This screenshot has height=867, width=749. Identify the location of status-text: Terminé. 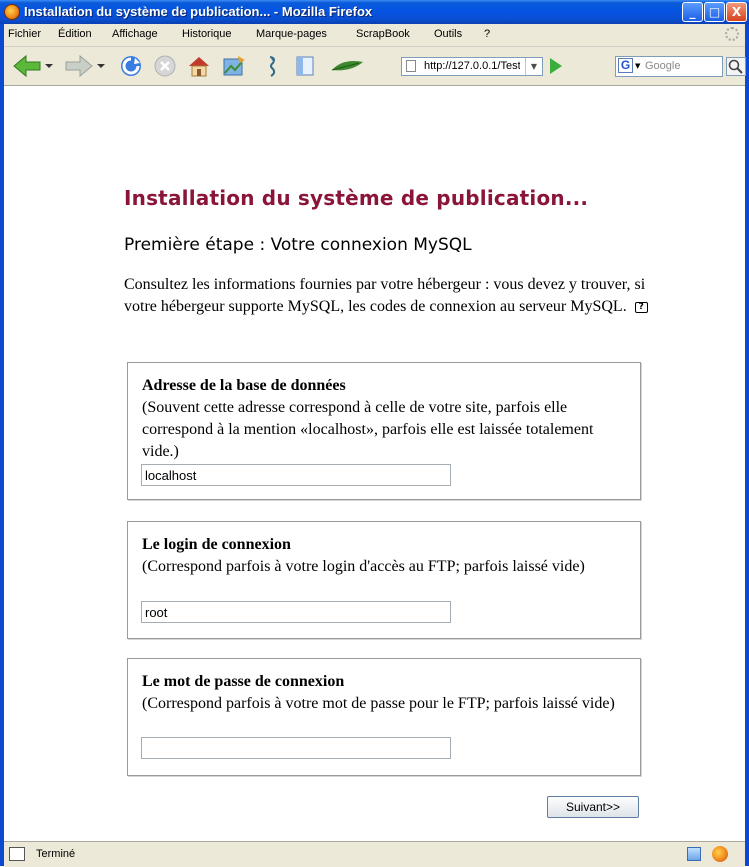
(56, 854).